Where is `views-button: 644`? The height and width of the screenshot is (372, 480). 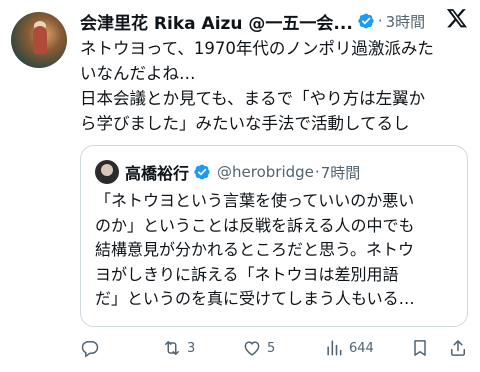
views-button: 644 is located at coordinates (349, 348).